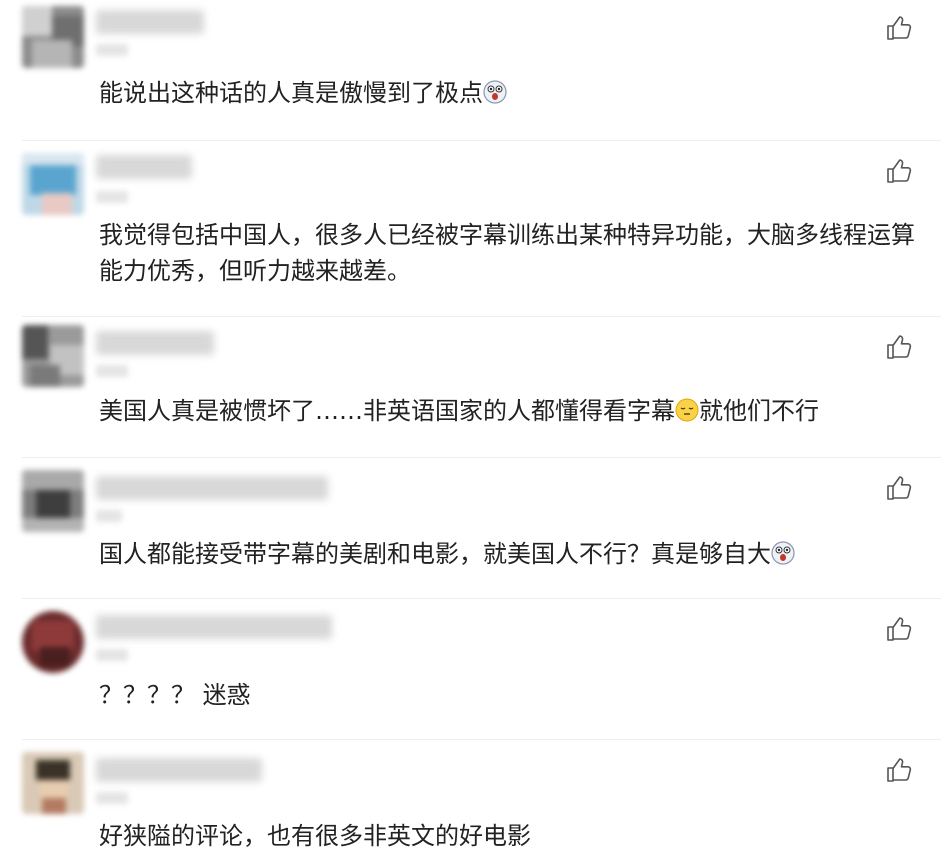 This screenshot has width=941, height=854. What do you see at coordinates (509, 554) in the screenshot?
I see `comment-text: 国人都能接受带字幕的美剧和电影，就美国人不行？真是够自大` at bounding box center [509, 554].